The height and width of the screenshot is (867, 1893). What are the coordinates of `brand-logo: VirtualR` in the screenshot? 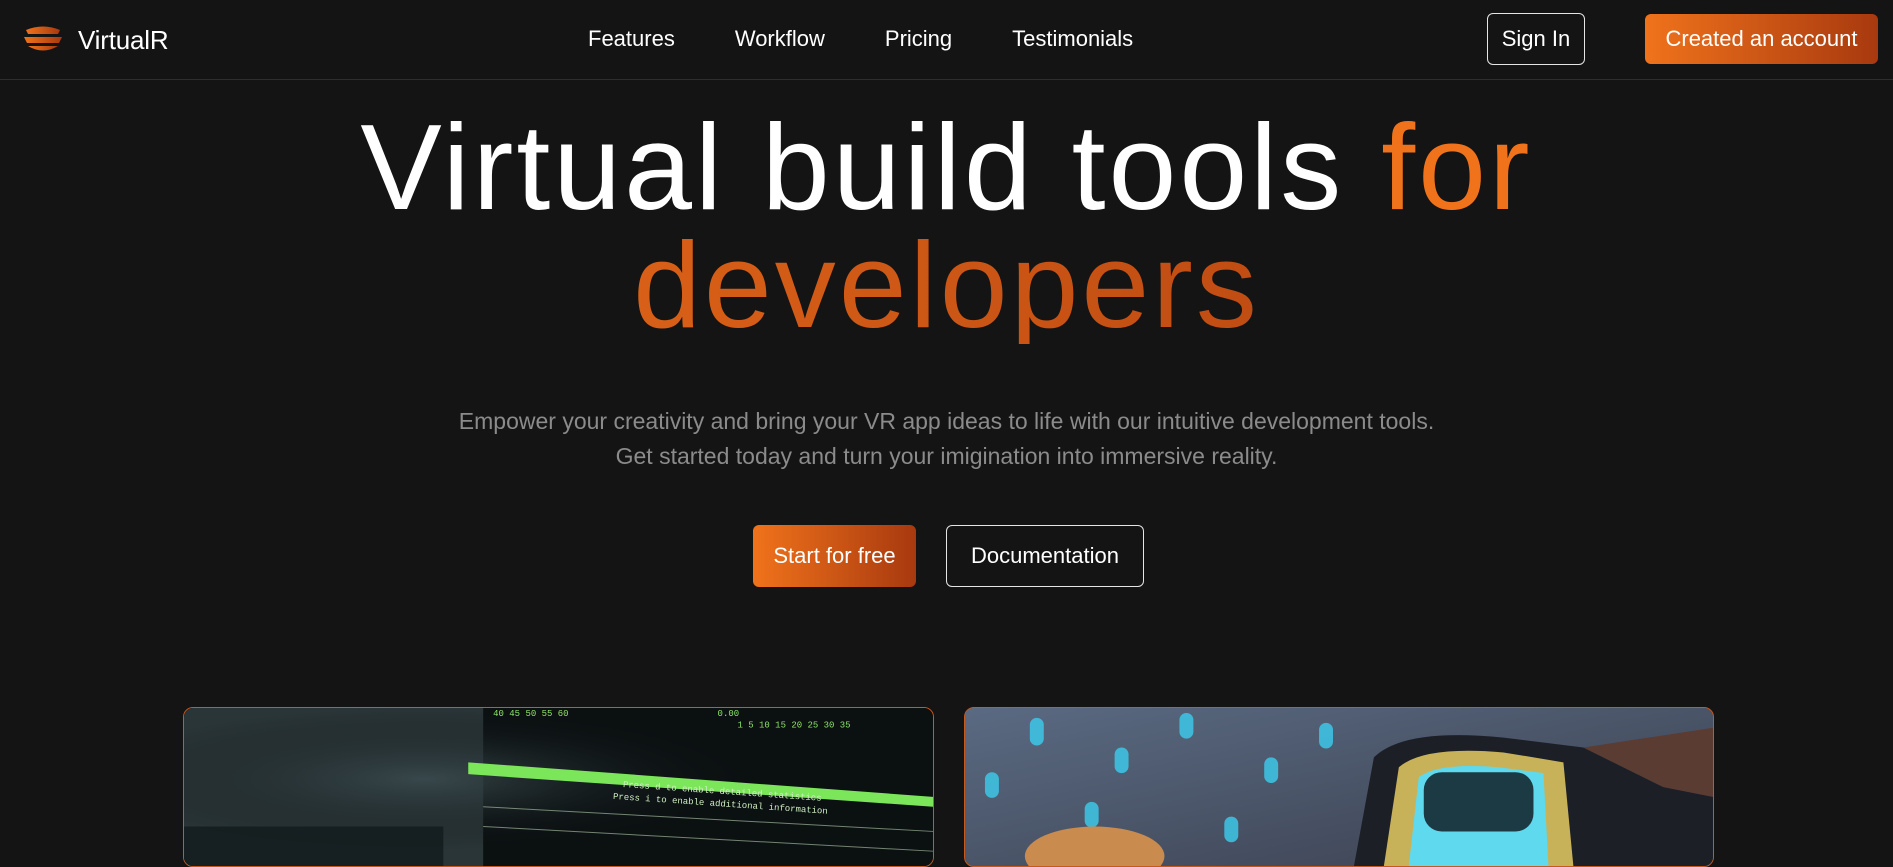 It's located at (95, 40).